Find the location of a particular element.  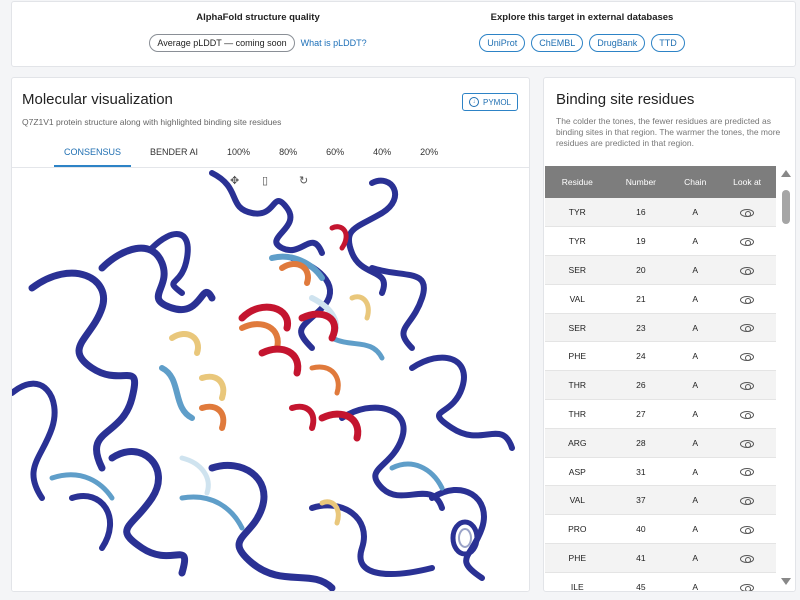

plddt-pill: Average pLDDT — coming soon is located at coordinates (222, 43).